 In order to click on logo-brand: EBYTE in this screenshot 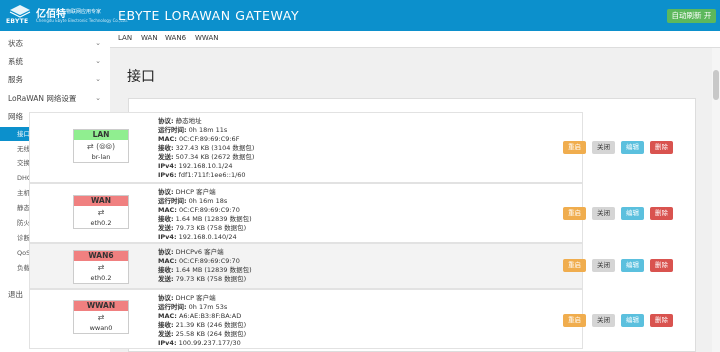, I will do `click(17, 21)`.